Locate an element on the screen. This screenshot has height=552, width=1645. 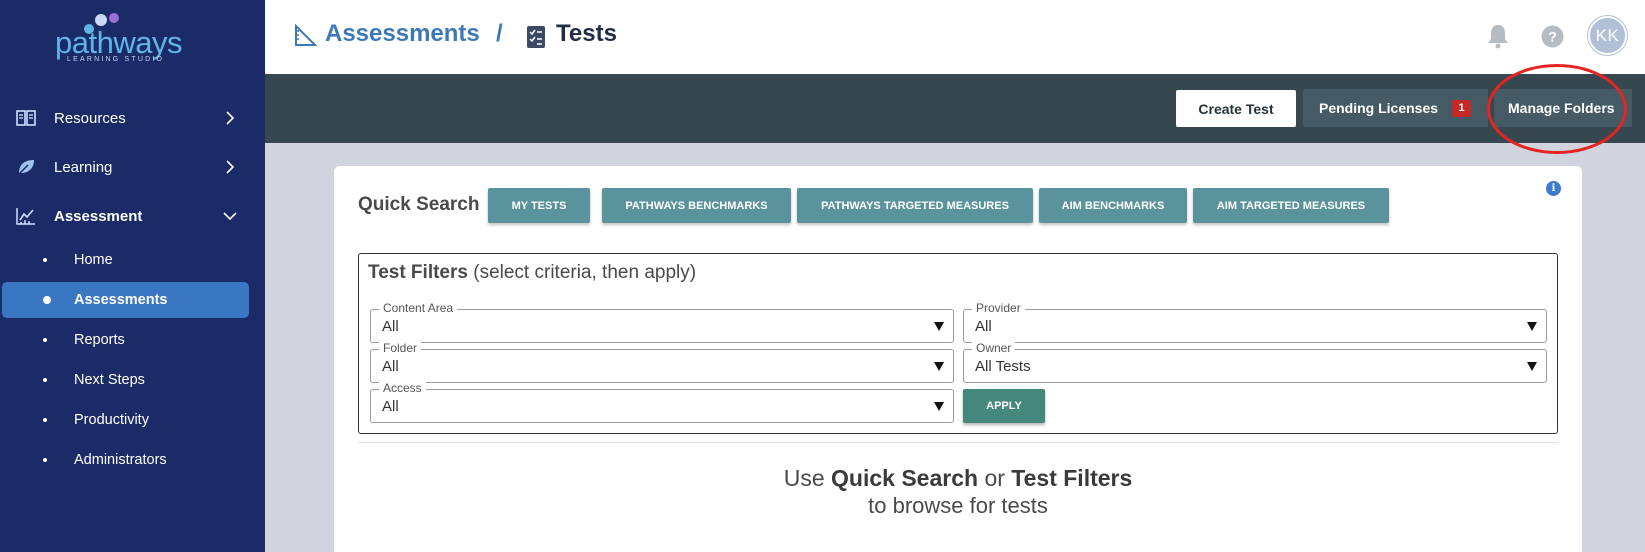
pending-count-badge: 1 is located at coordinates (1462, 108).